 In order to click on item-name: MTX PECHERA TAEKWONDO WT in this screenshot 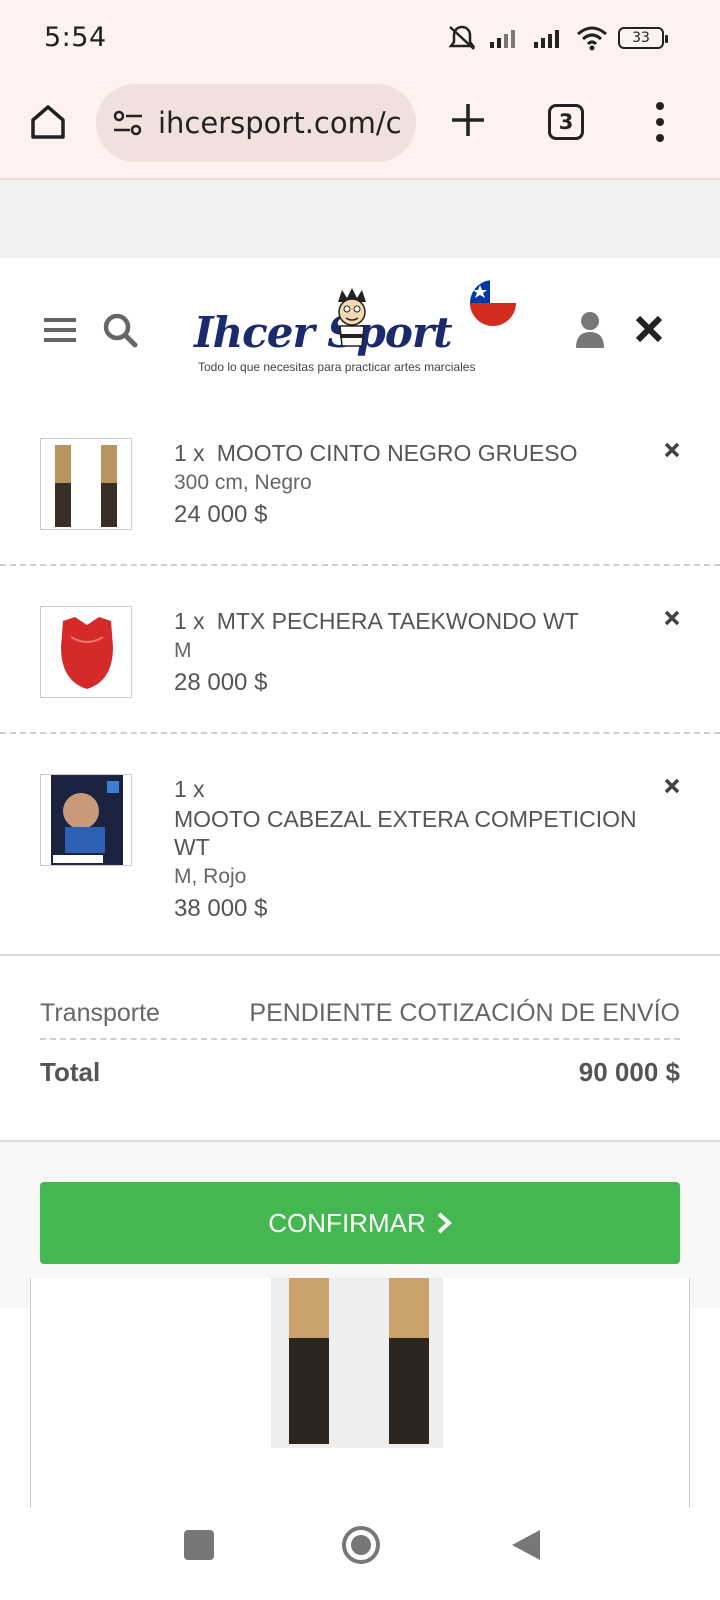, I will do `click(398, 621)`.